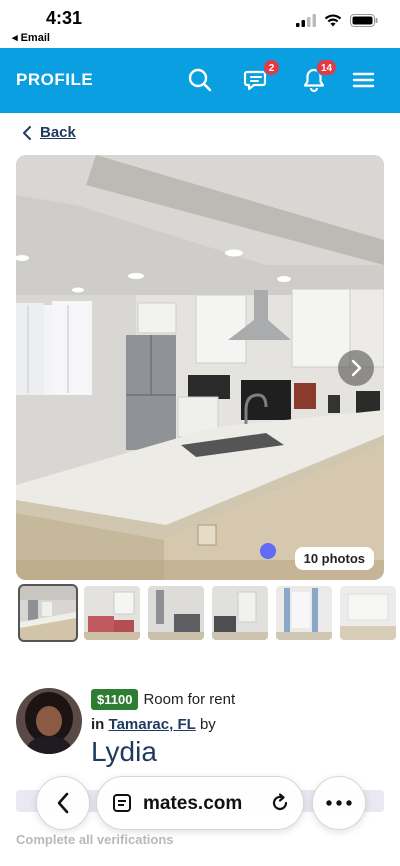 Image resolution: width=400 pixels, height=866 pixels. I want to click on more-options-button, so click(339, 803).